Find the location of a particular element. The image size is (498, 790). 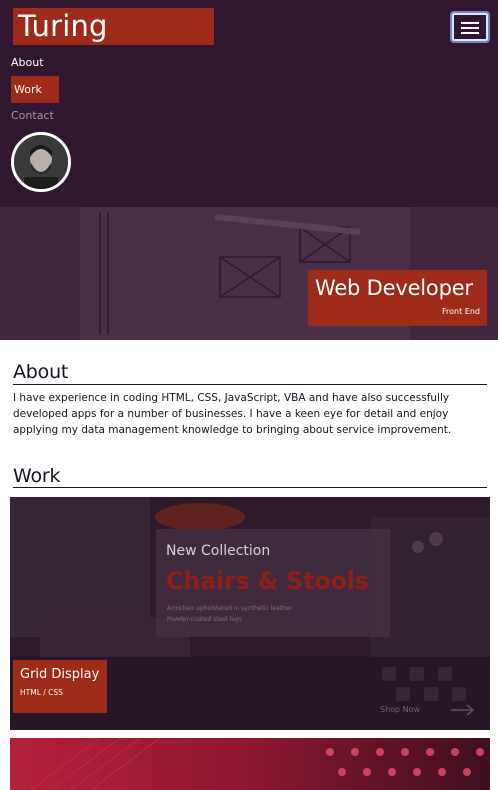

menu-toggle-button is located at coordinates (470, 27).